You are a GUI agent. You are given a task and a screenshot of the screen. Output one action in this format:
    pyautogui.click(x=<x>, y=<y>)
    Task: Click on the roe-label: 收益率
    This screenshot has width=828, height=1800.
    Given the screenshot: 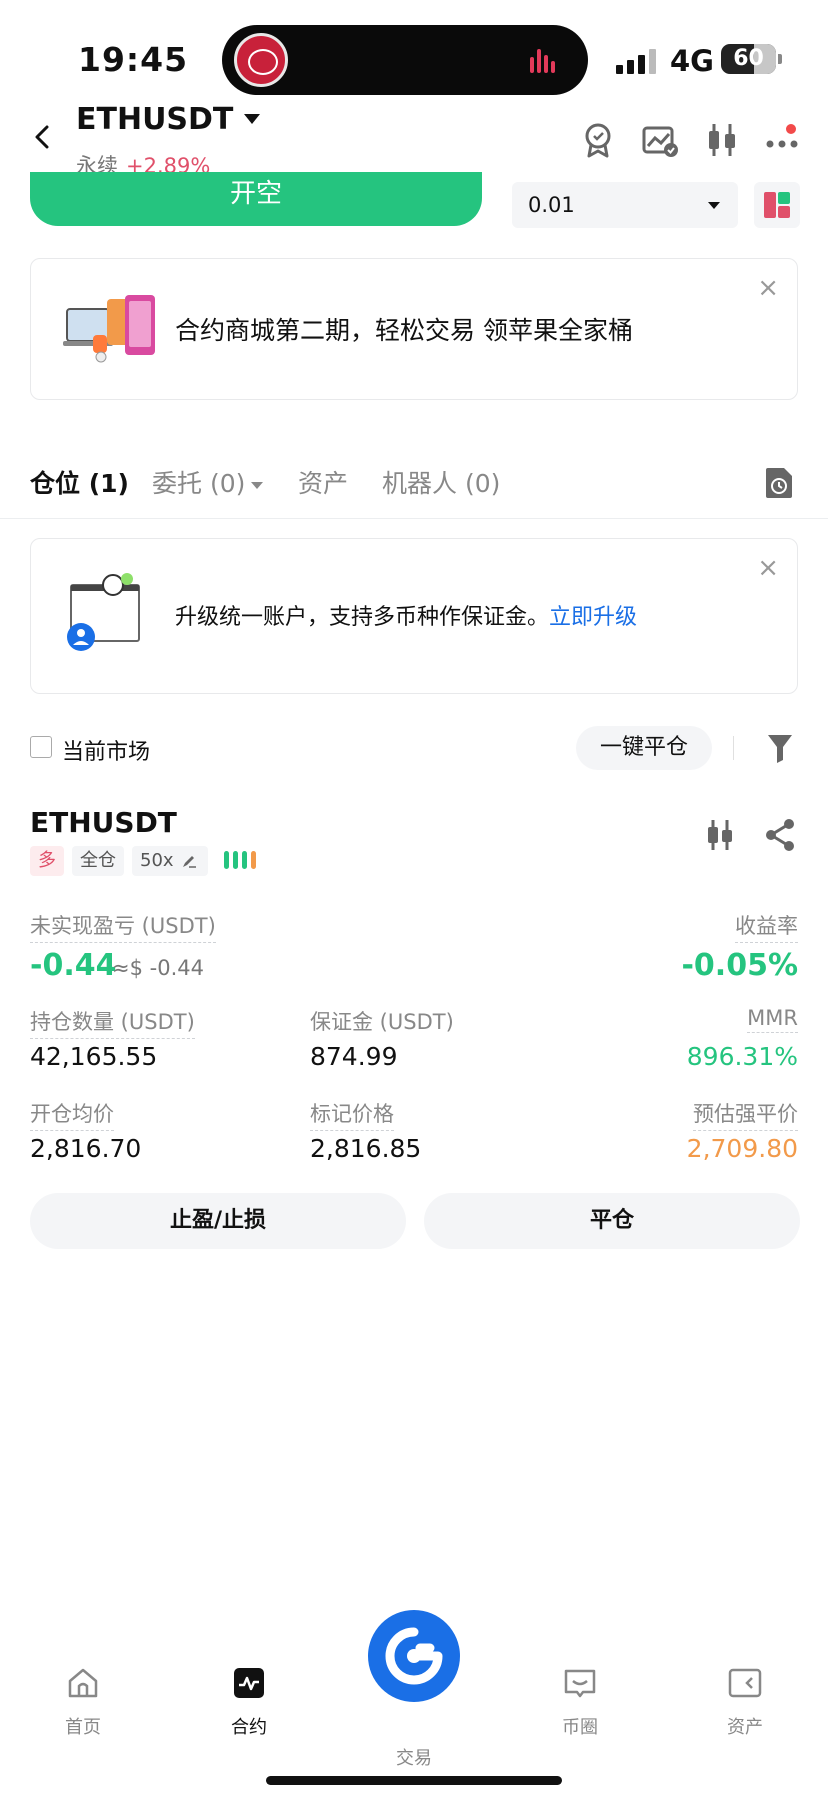 What is the action you would take?
    pyautogui.click(x=766, y=926)
    